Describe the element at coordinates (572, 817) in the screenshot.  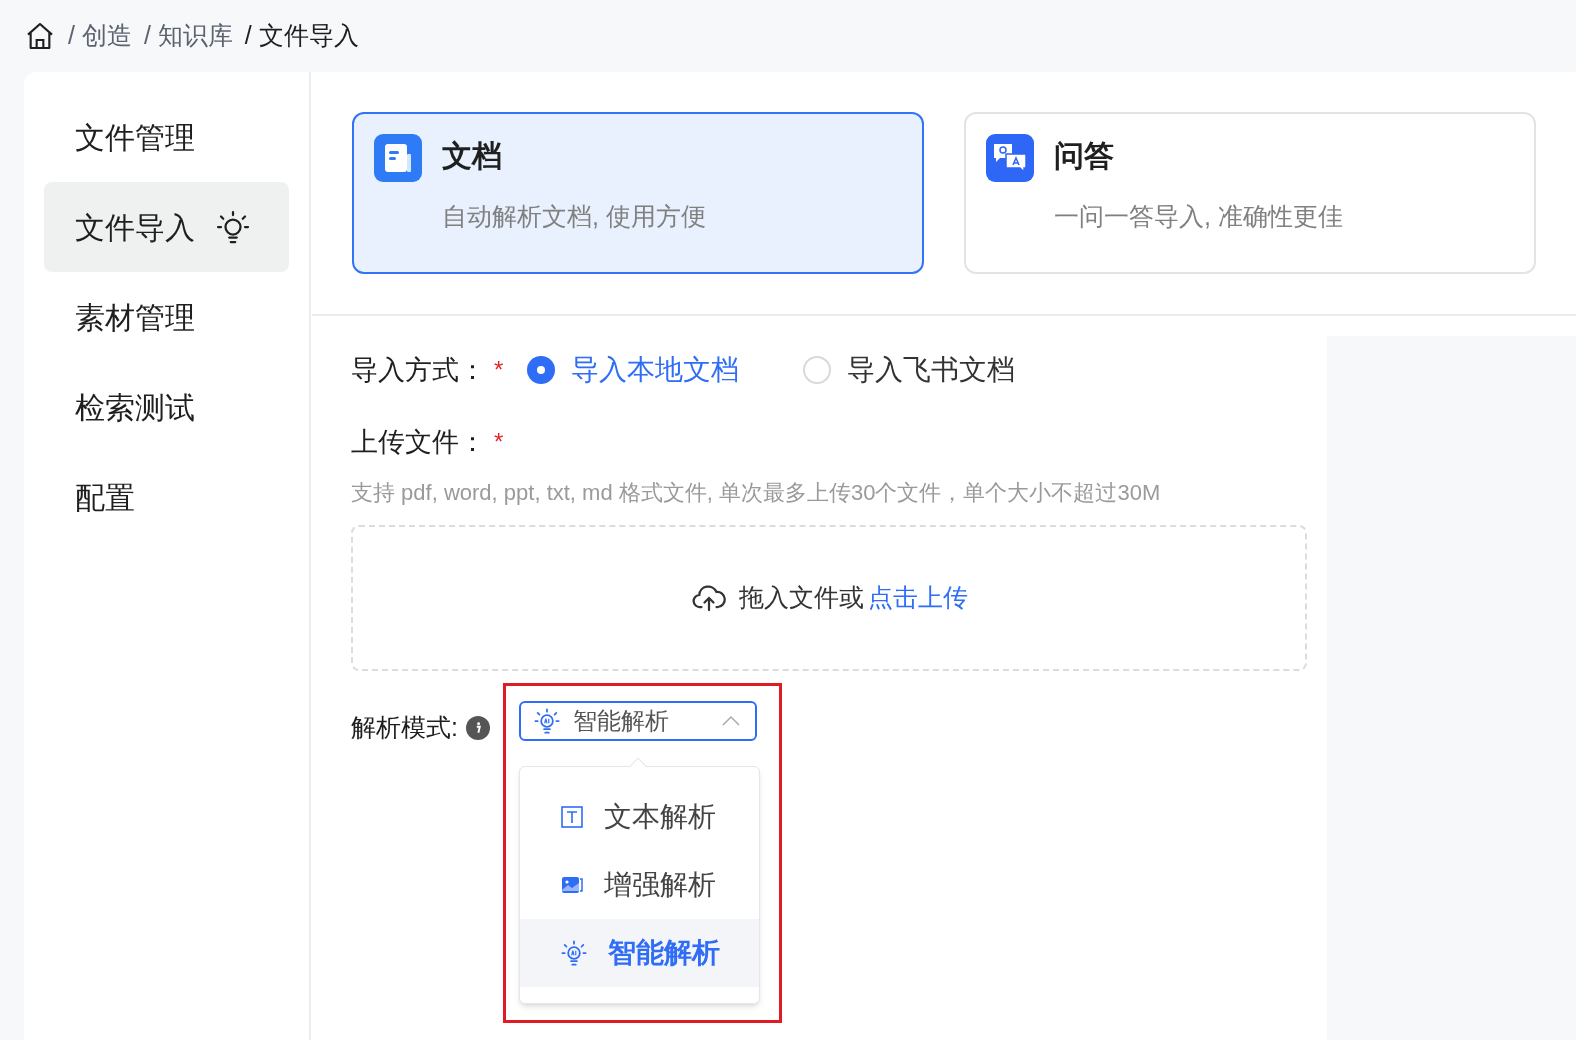
I see `text-box-icon` at that location.